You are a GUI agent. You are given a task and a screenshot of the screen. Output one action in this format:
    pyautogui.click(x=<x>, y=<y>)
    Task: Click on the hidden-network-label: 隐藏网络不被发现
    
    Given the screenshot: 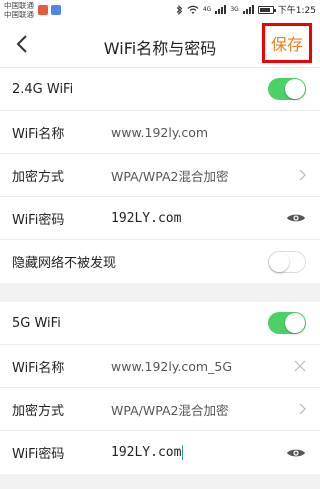 What is the action you would take?
    pyautogui.click(x=64, y=263)
    